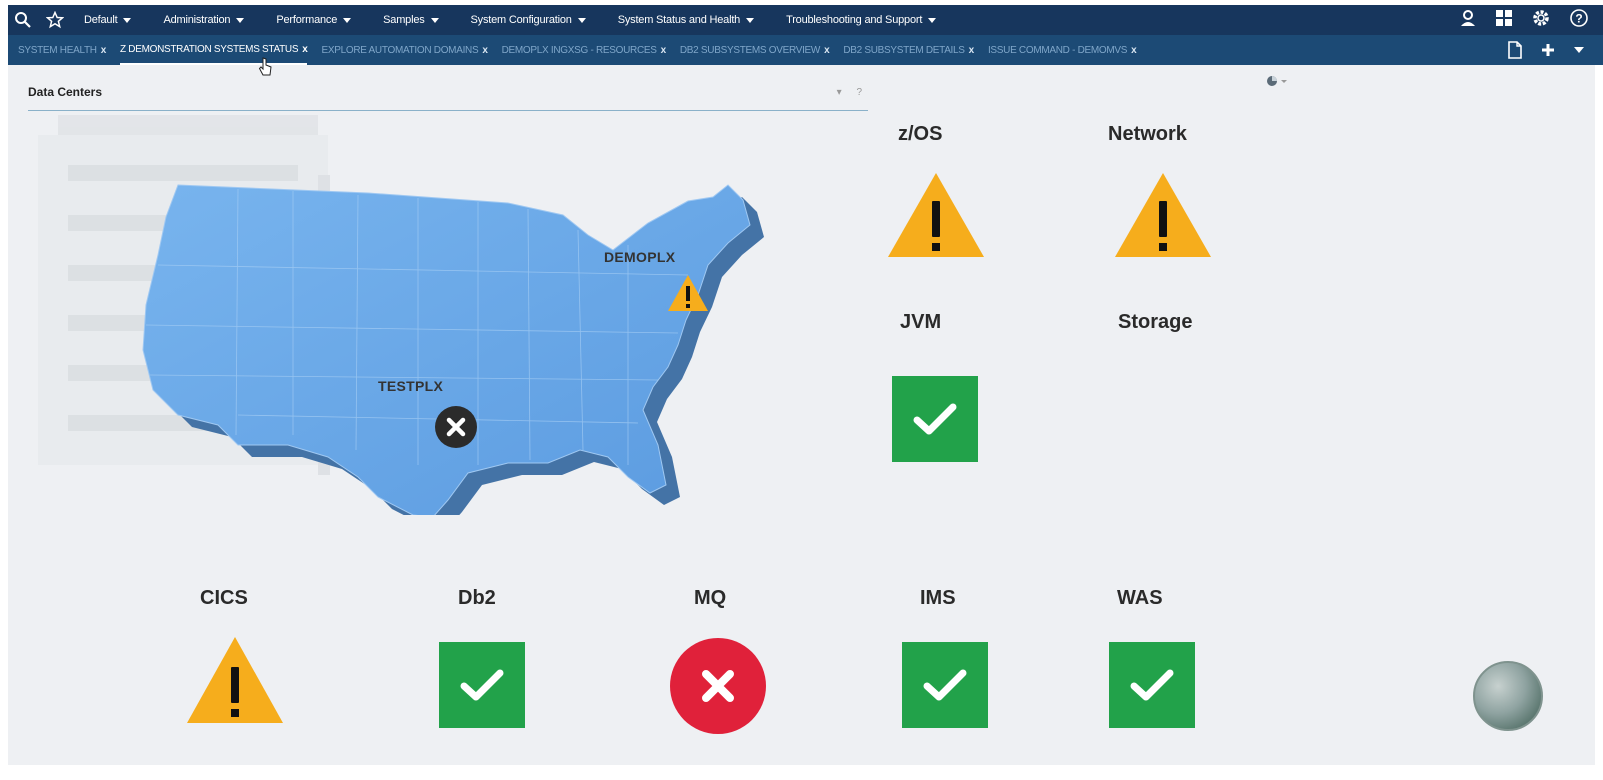 Image resolution: width=1603 pixels, height=780 pixels. What do you see at coordinates (235, 682) in the screenshot?
I see `cics-warning-icon` at bounding box center [235, 682].